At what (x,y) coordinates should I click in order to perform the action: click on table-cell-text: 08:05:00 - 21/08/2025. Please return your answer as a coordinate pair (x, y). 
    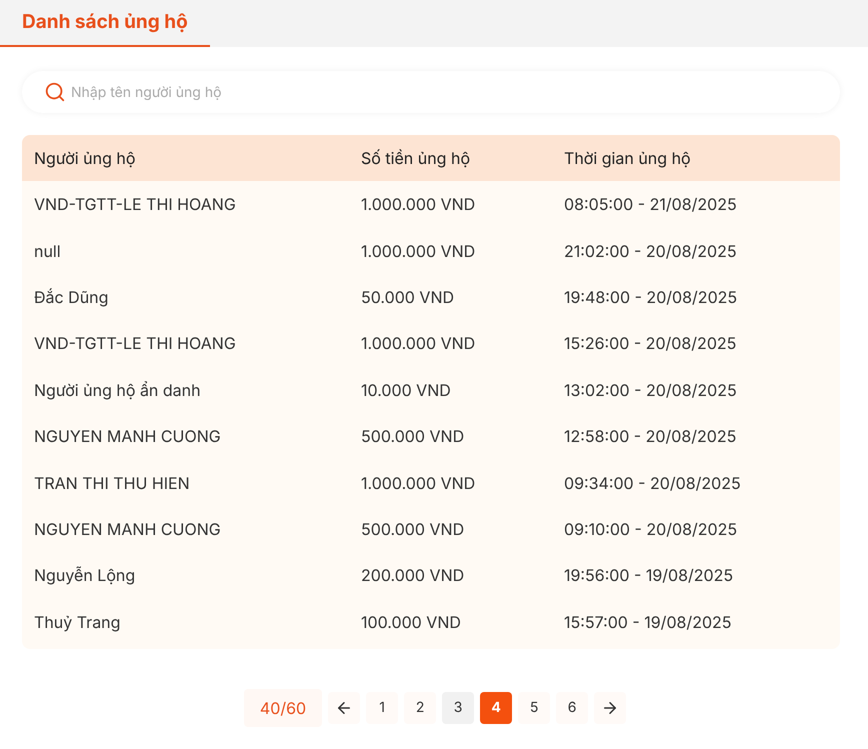
    Looking at the image, I should click on (651, 204).